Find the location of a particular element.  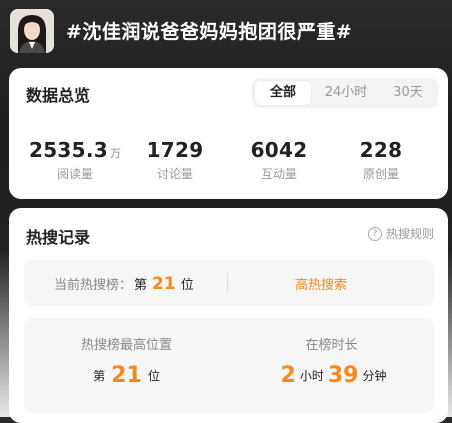

stat-originals: 228 原创量 is located at coordinates (381, 160).